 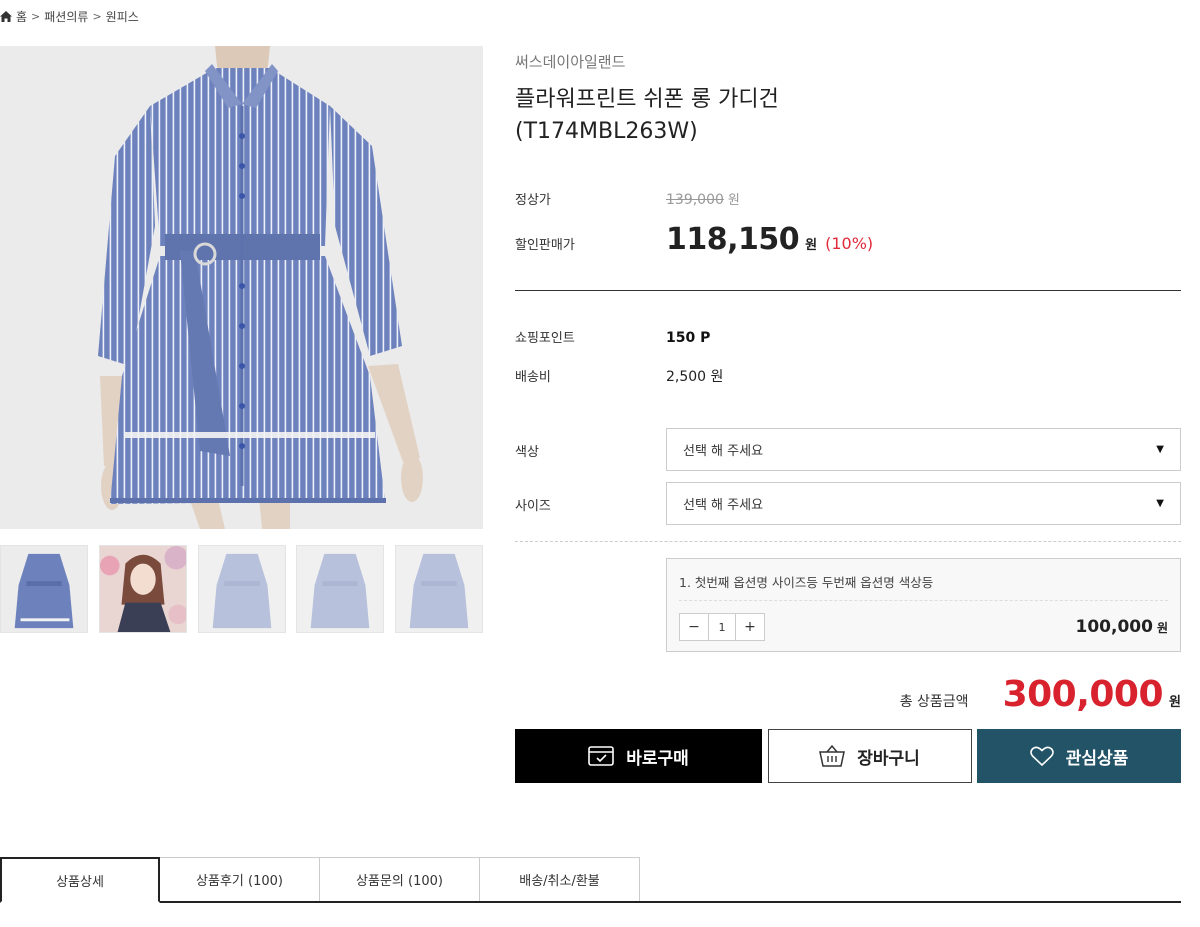 I want to click on selected-option-price: 100,000 원, so click(x=1122, y=627).